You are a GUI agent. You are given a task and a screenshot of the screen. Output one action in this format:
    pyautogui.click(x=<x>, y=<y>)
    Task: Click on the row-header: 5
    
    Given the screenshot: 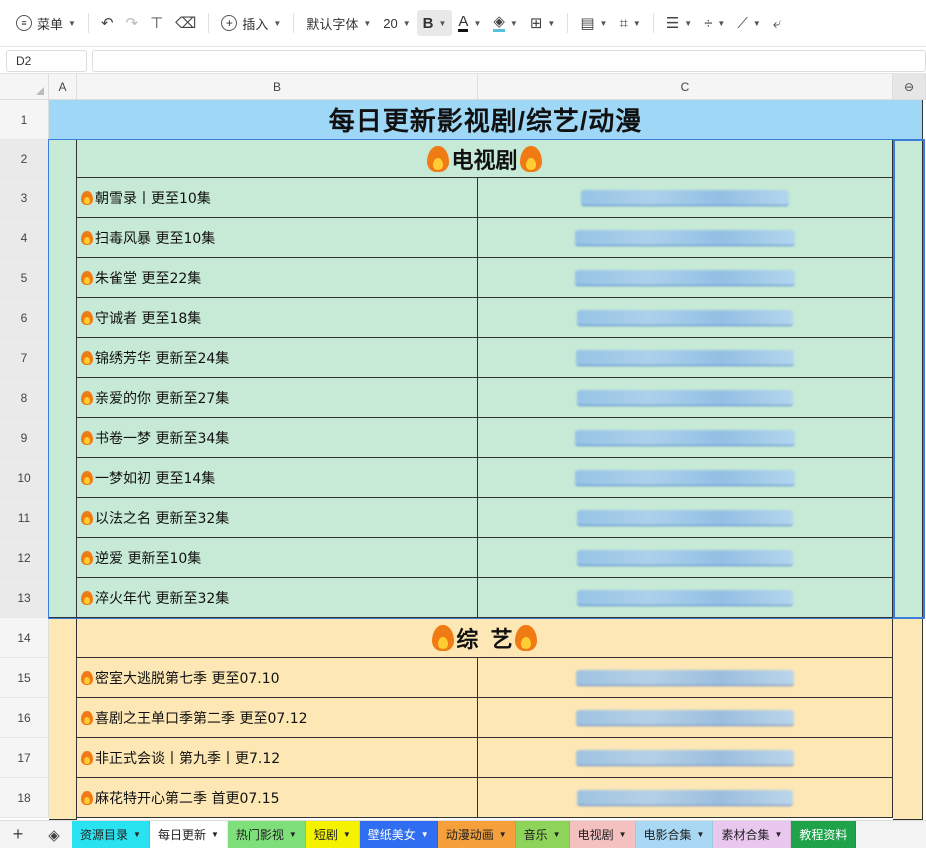 What is the action you would take?
    pyautogui.click(x=24, y=278)
    